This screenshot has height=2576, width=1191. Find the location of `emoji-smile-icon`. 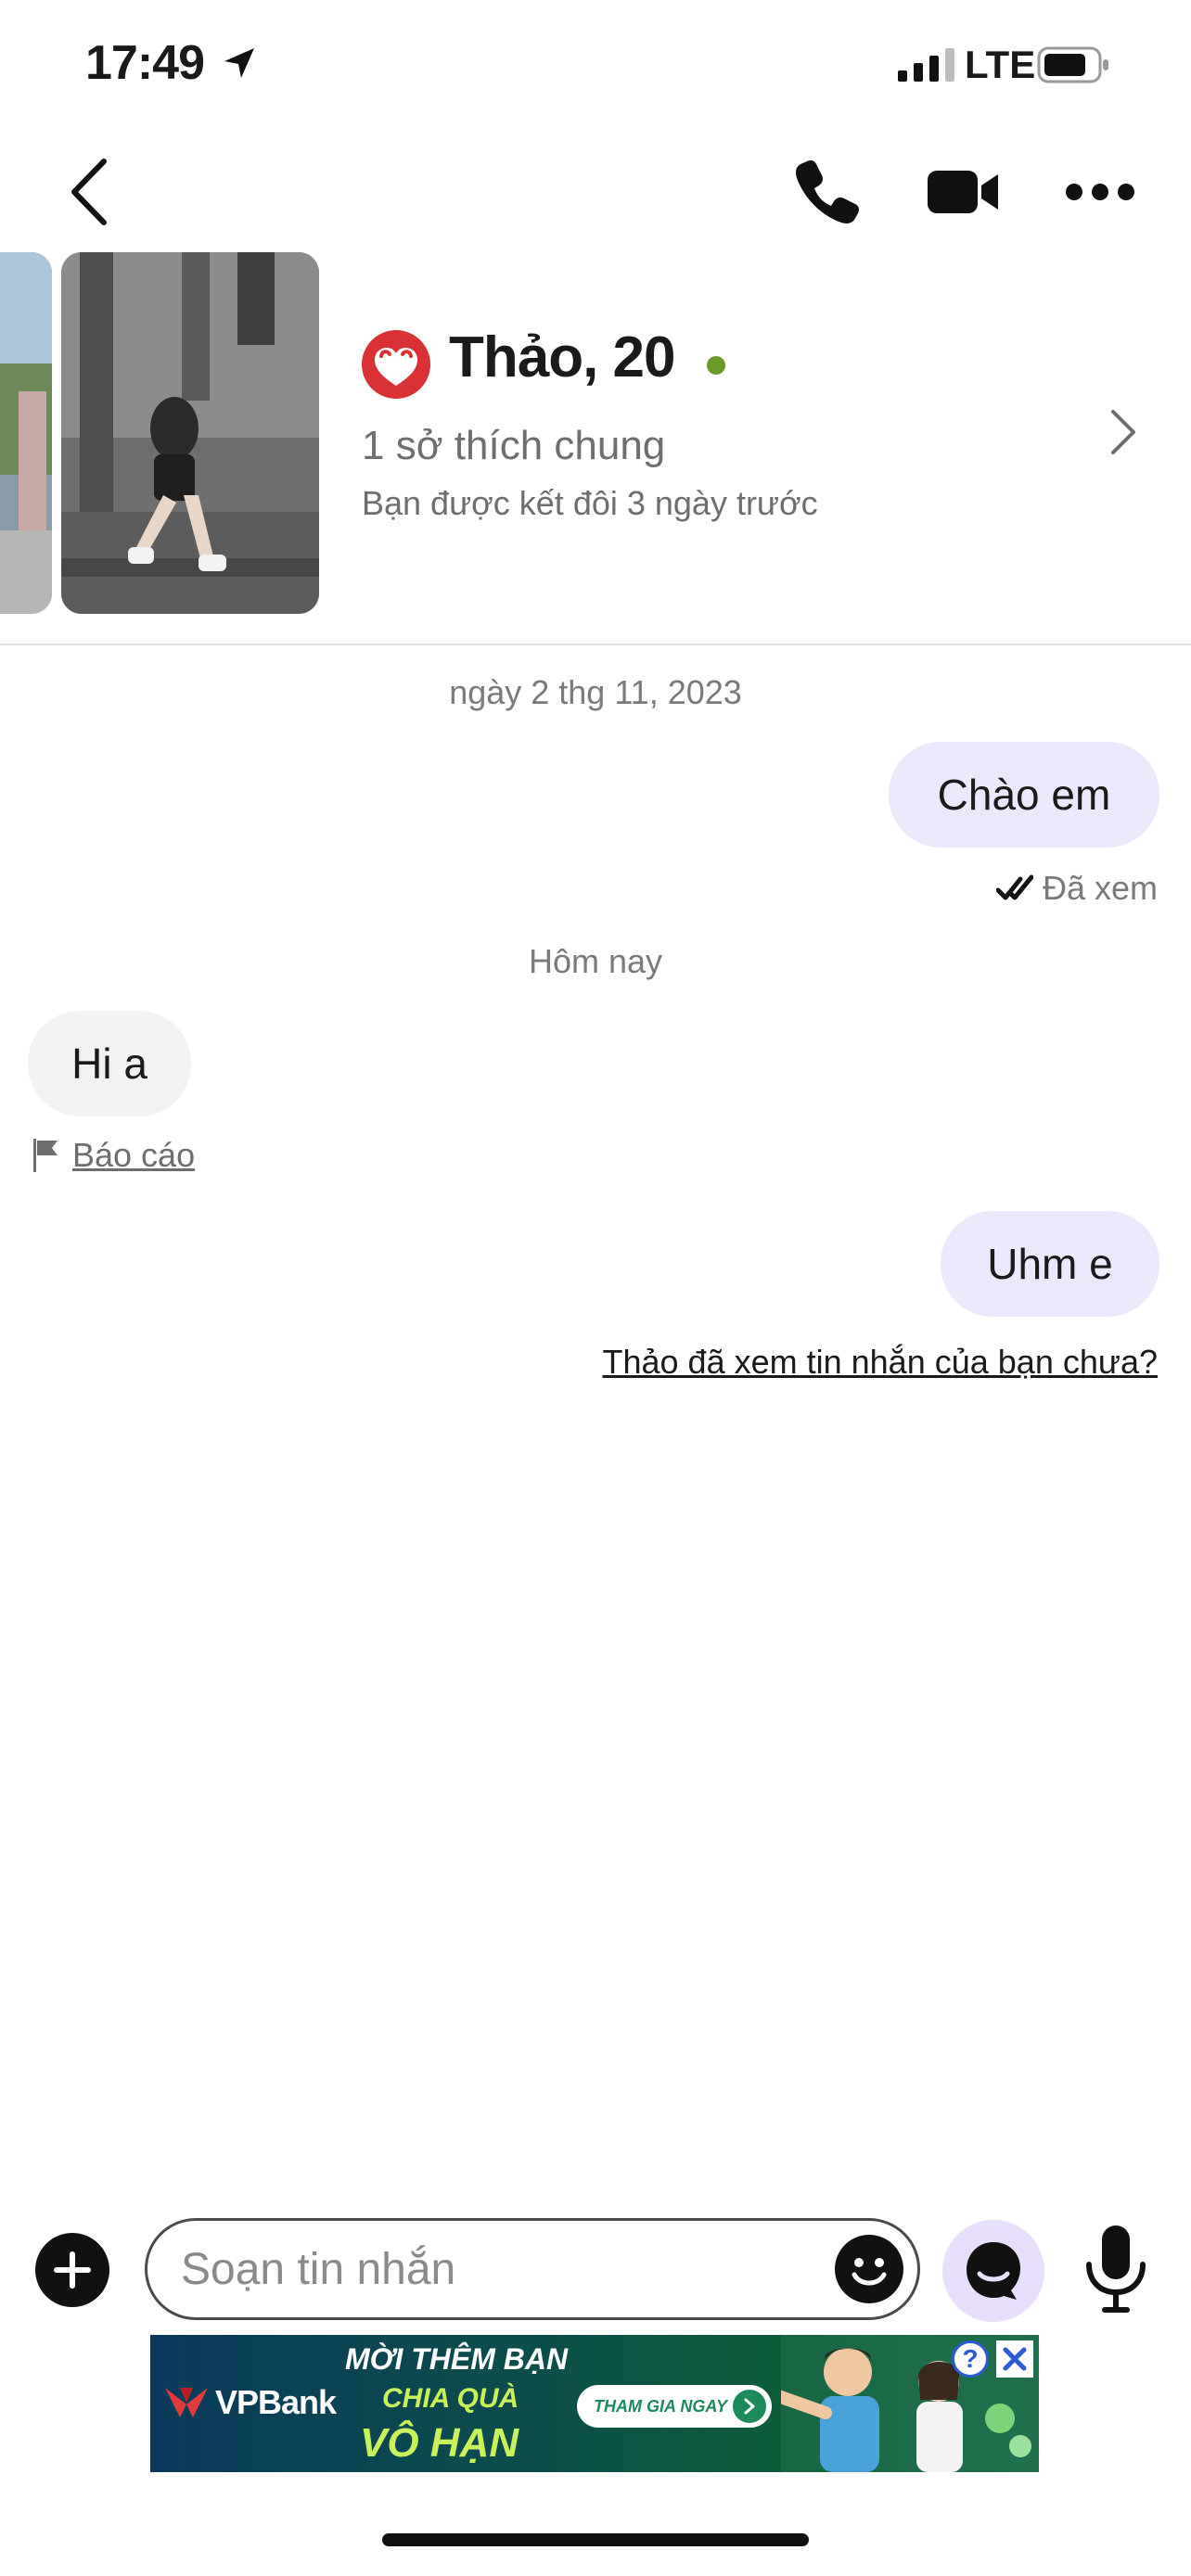

emoji-smile-icon is located at coordinates (869, 2269).